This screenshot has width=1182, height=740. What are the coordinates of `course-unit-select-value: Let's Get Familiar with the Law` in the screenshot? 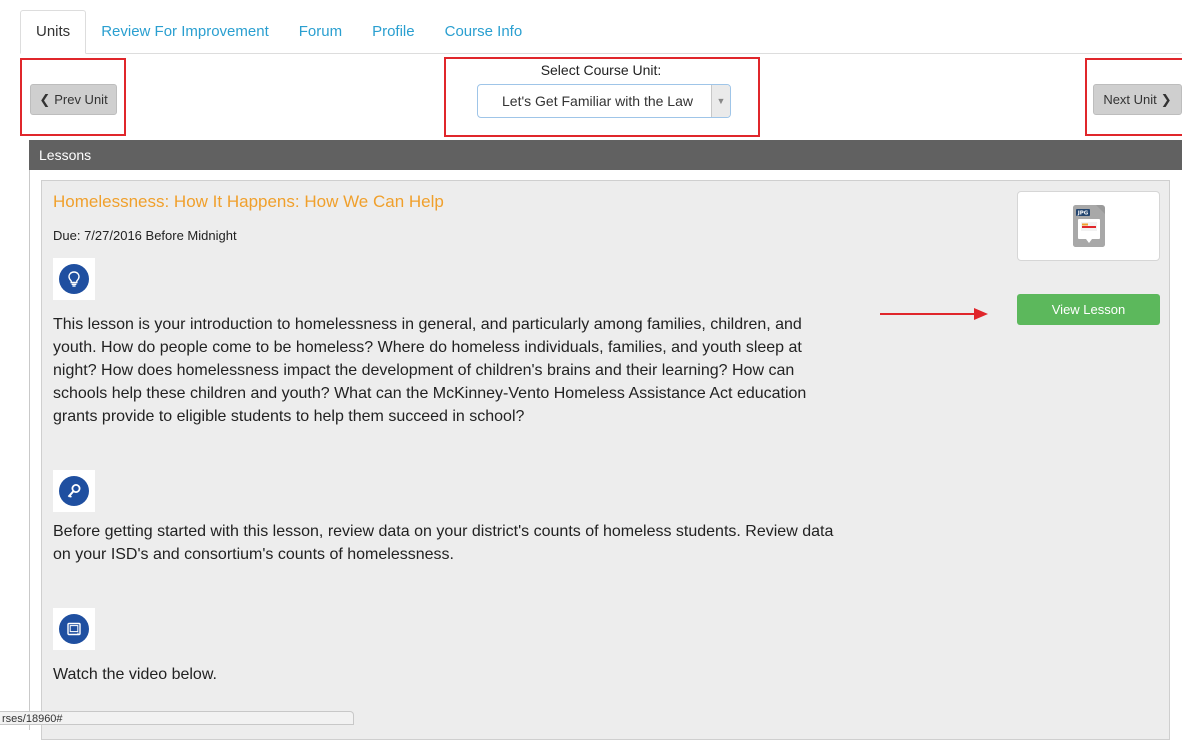 It's located at (597, 101).